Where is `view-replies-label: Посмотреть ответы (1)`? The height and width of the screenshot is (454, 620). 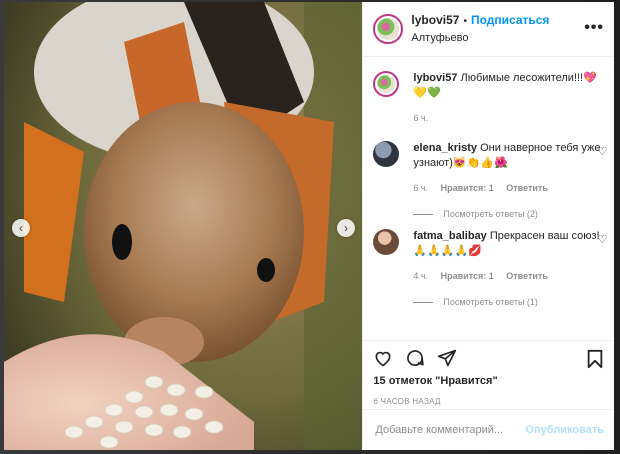 view-replies-label: Посмотреть ответы (1) is located at coordinates (490, 302).